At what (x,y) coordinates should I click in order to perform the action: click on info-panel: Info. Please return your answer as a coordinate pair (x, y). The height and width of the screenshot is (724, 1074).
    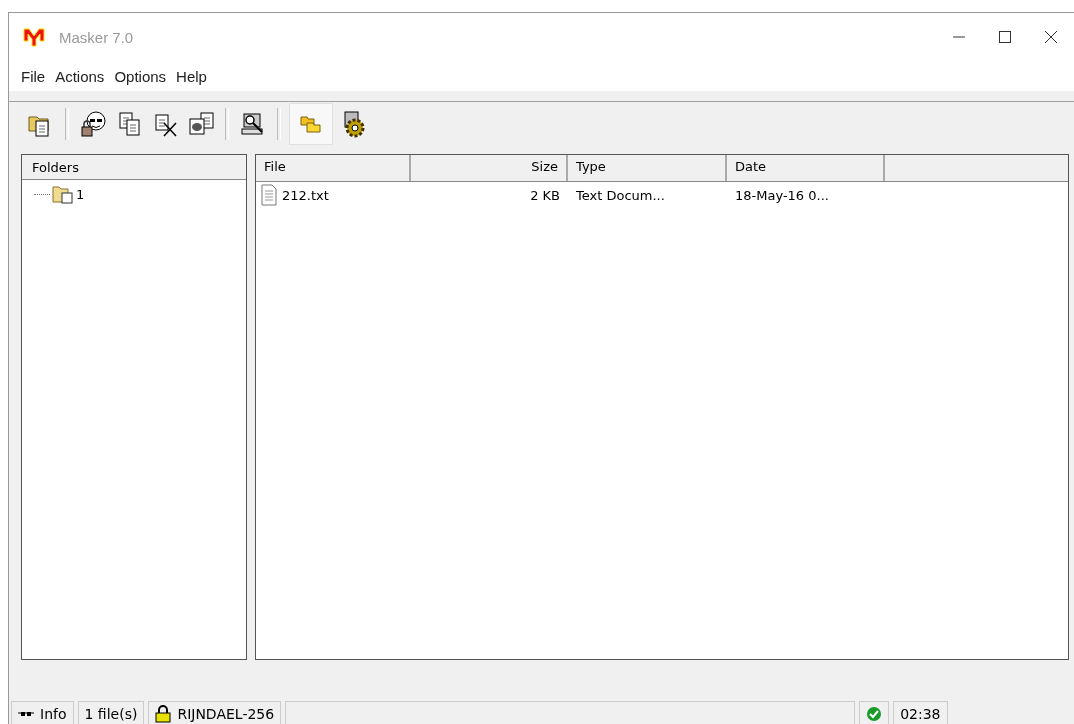
    Looking at the image, I should click on (42, 712).